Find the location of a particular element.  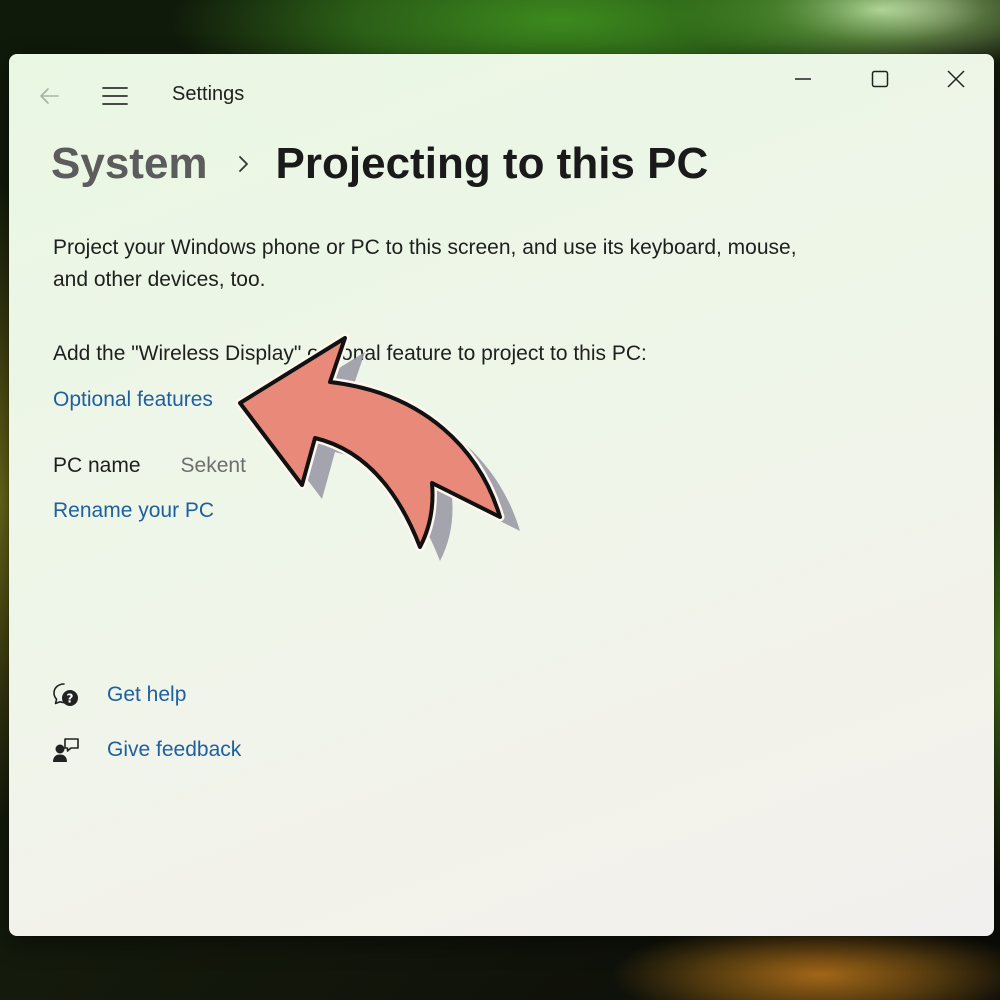

navigation-menu-button is located at coordinates (115, 96).